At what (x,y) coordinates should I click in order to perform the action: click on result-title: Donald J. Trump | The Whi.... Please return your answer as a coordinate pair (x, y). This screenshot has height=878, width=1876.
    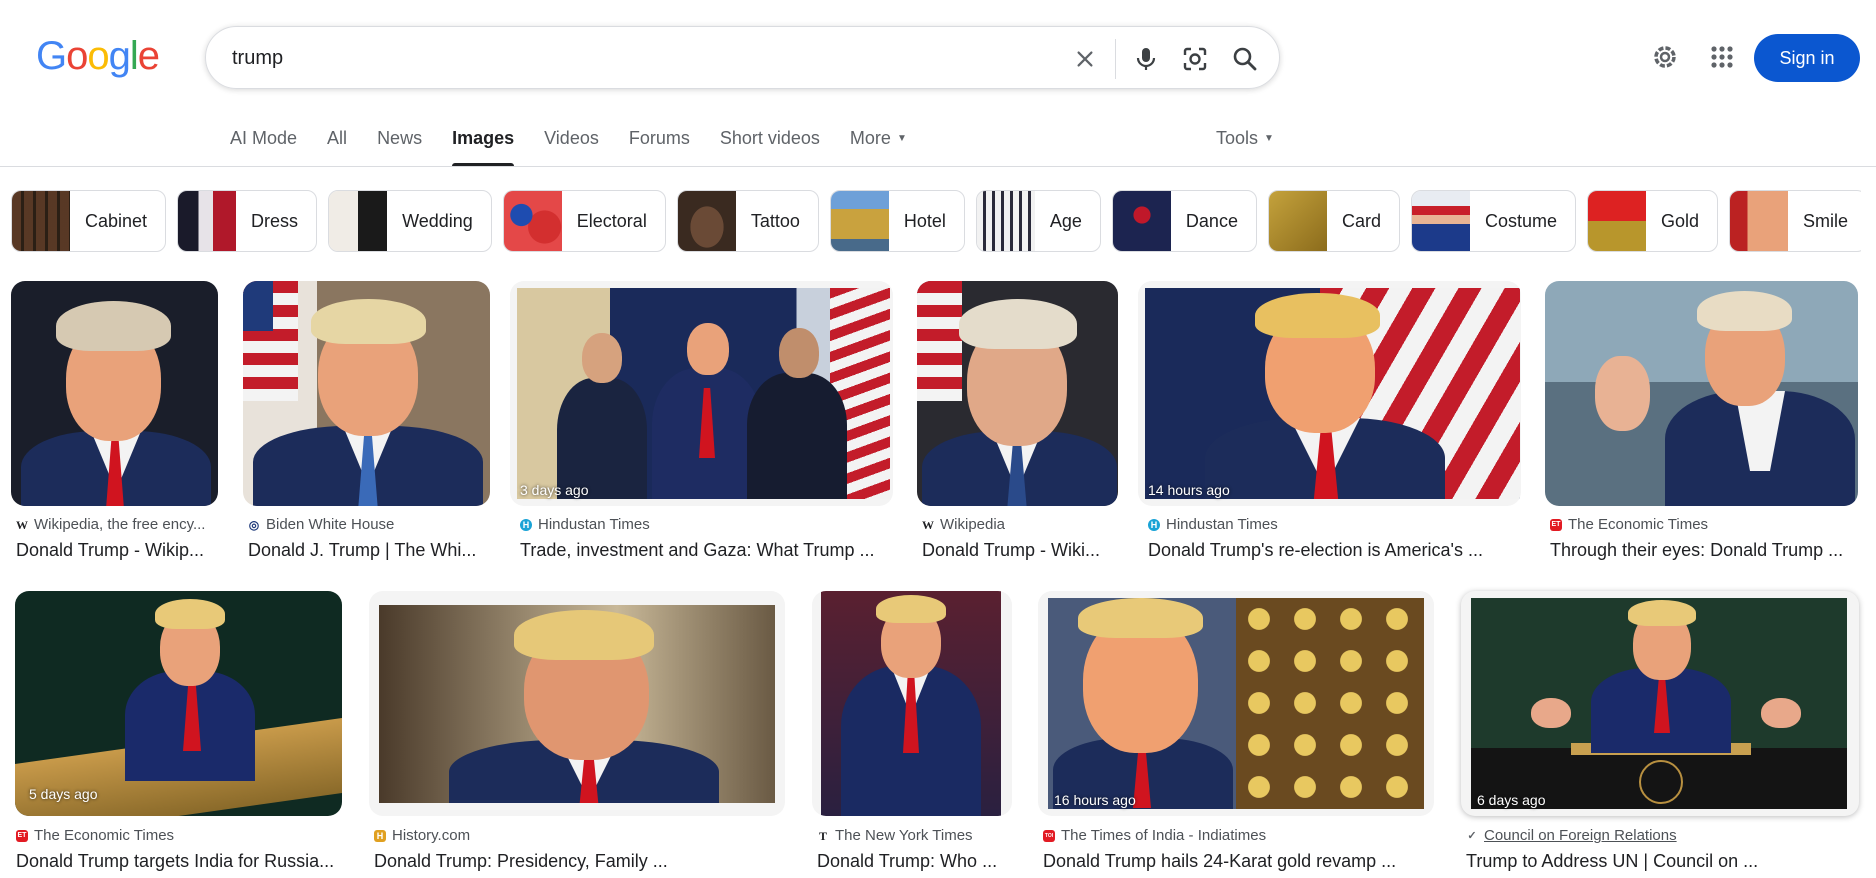
    Looking at the image, I should click on (368, 550).